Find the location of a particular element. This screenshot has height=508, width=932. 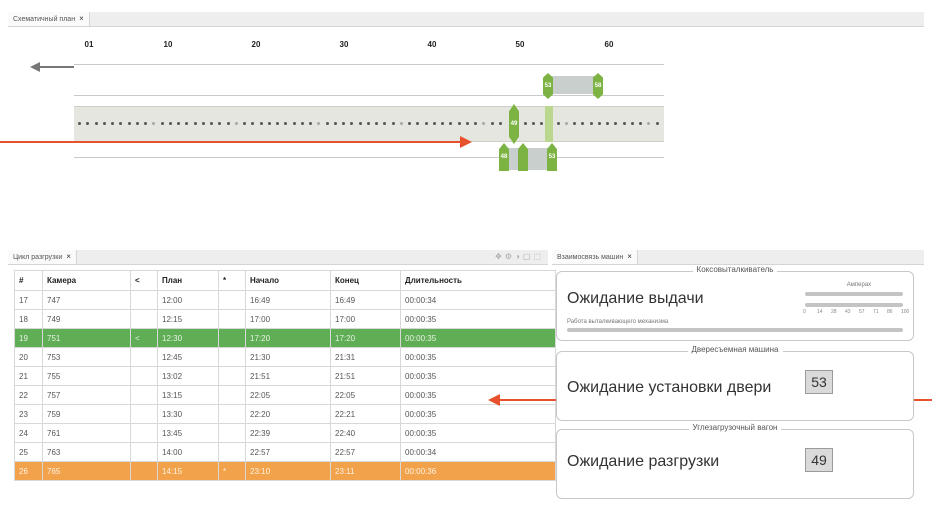

table-row: 24 761 13:45 22:39 22:40 00:00:35 is located at coordinates (285, 433).